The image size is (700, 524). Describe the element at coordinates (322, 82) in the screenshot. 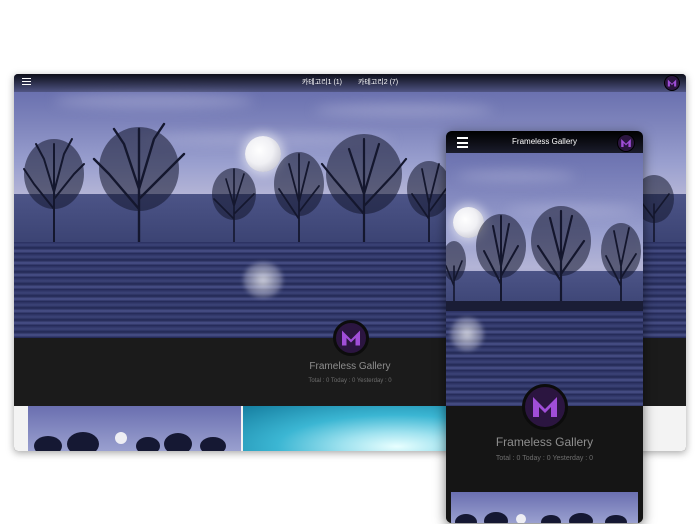

I see `menu-item-category1: 카테고리1 (1)` at that location.